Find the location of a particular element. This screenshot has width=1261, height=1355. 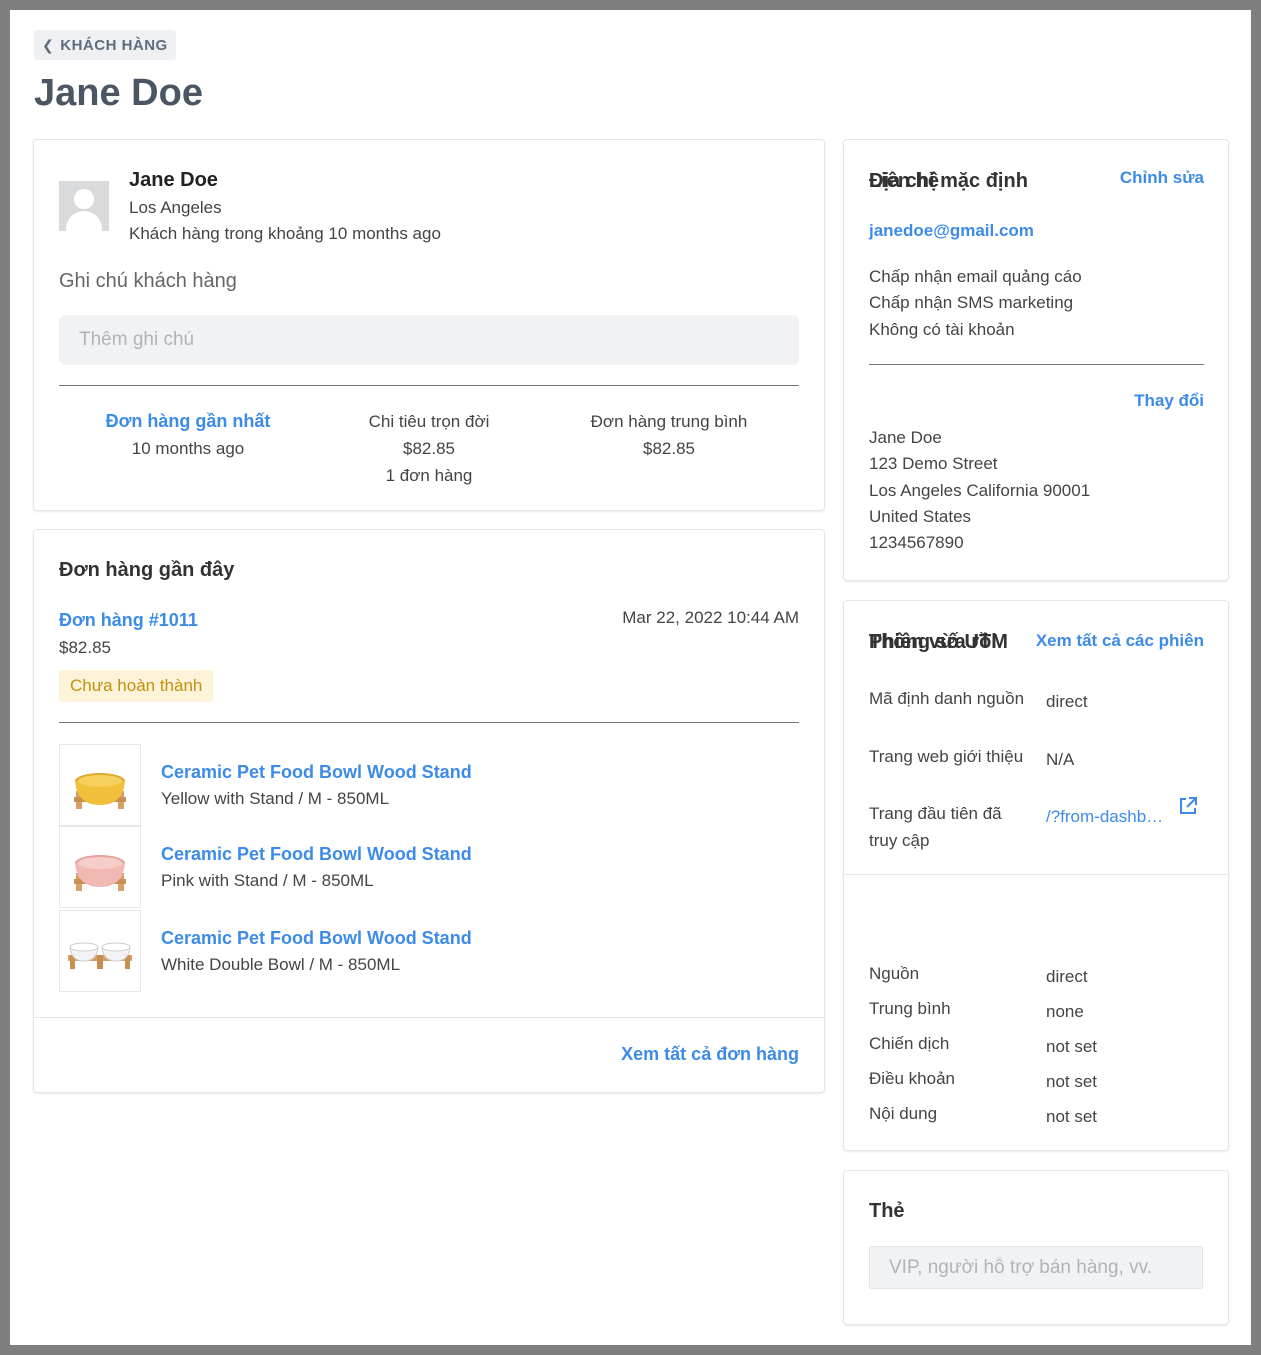

stat-lifetime-spend: Chi tiêu trọn đời $82.85 1 đơn hàng is located at coordinates (429, 448).